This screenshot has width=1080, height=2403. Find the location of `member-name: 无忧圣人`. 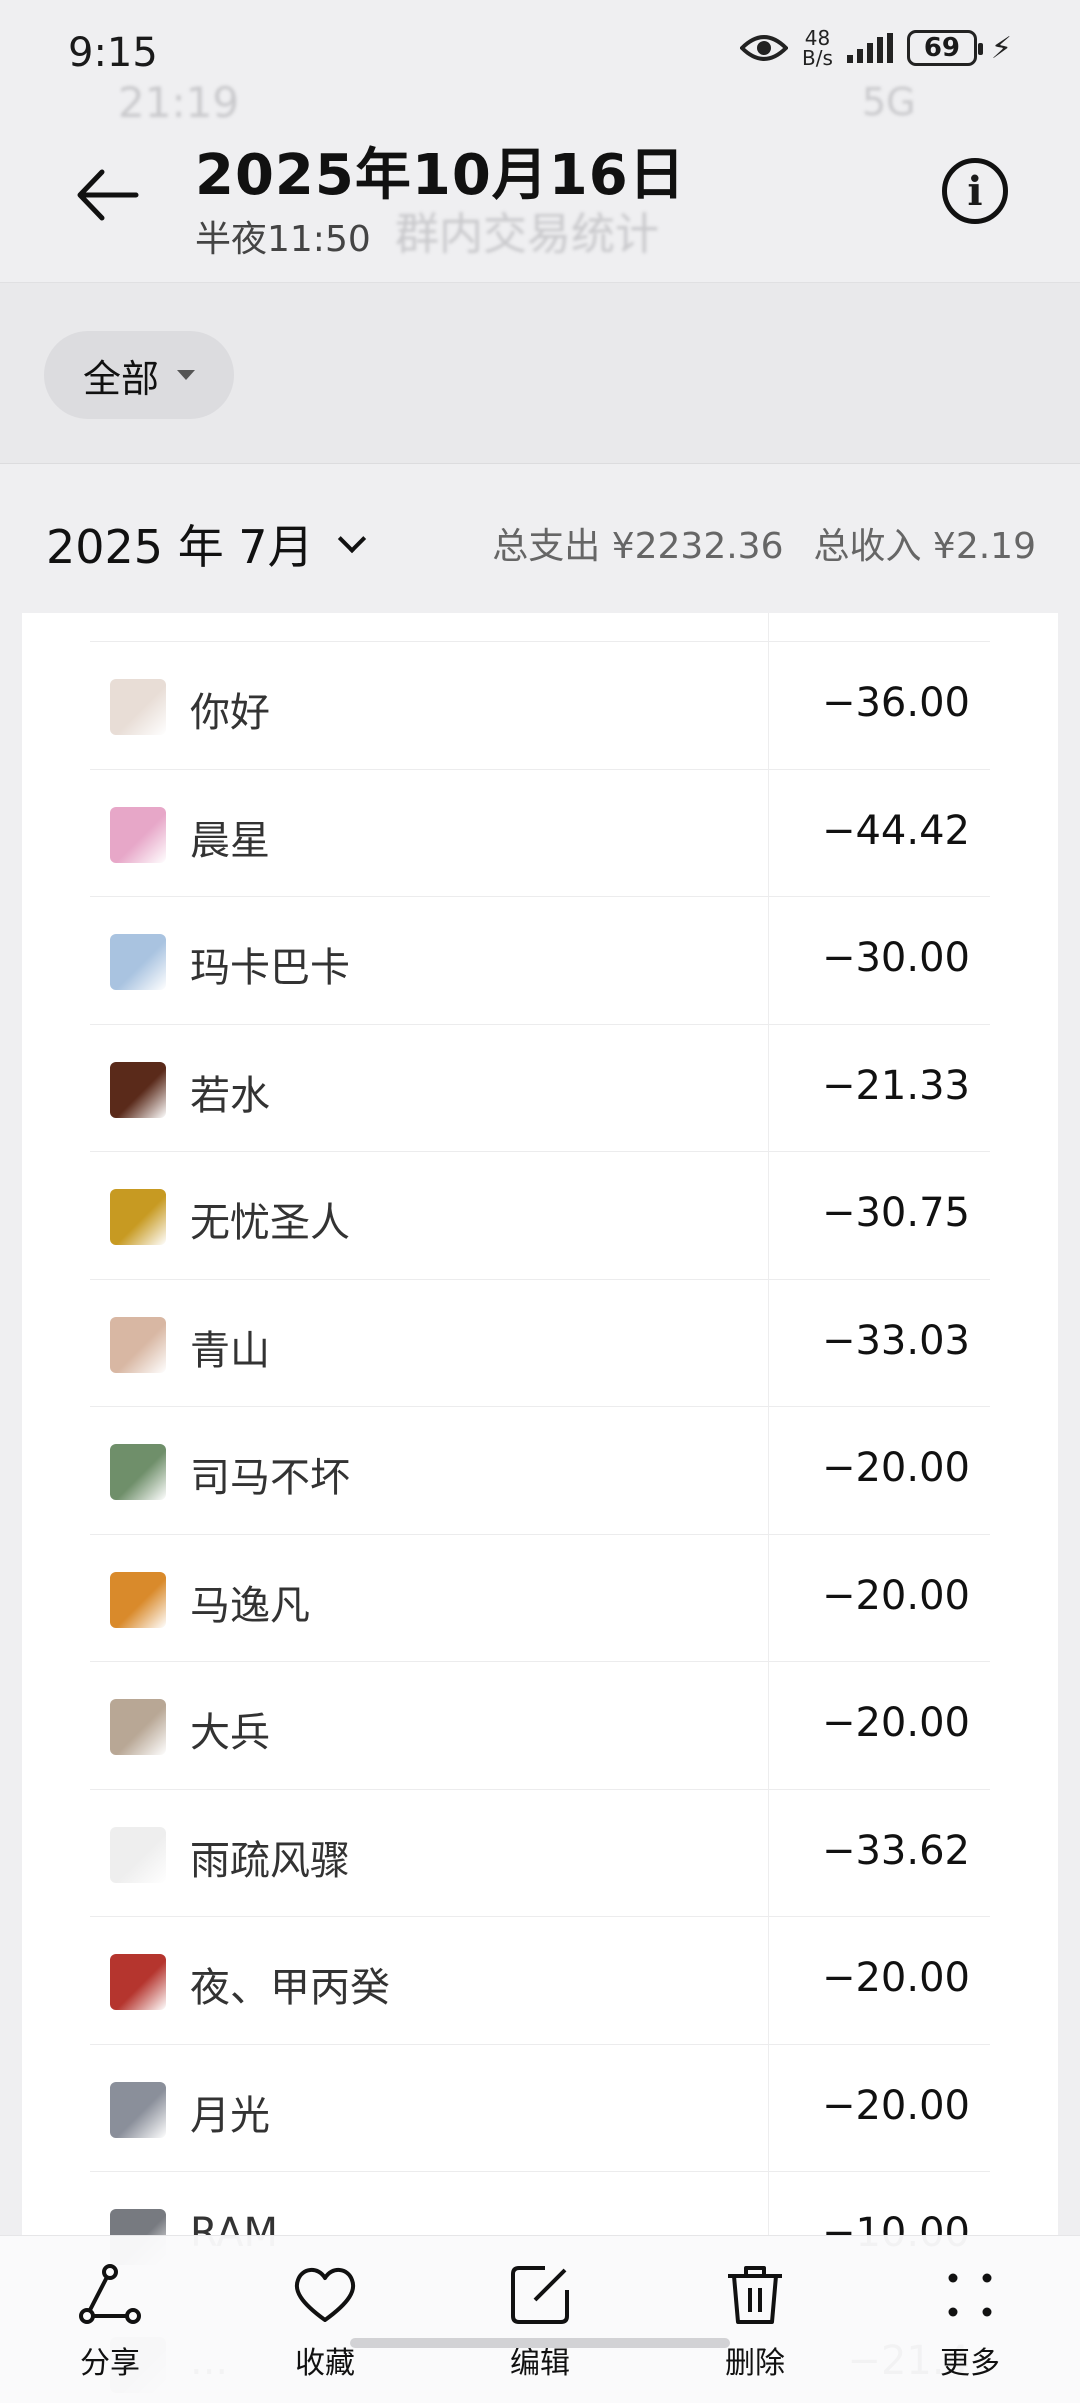

member-name: 无忧圣人 is located at coordinates (270, 1223).